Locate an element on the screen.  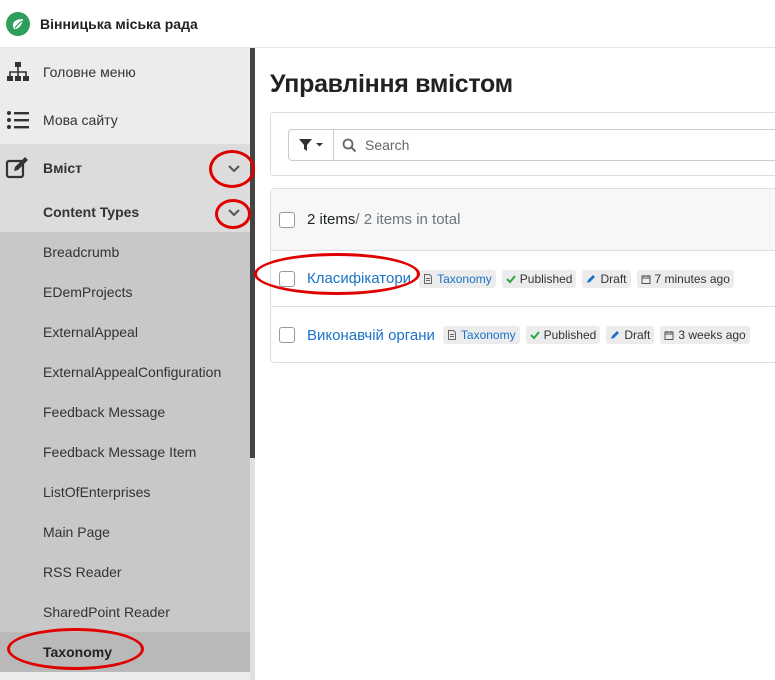
sidebar-type-edemprojects: EDemProjects is located at coordinates (125, 292).